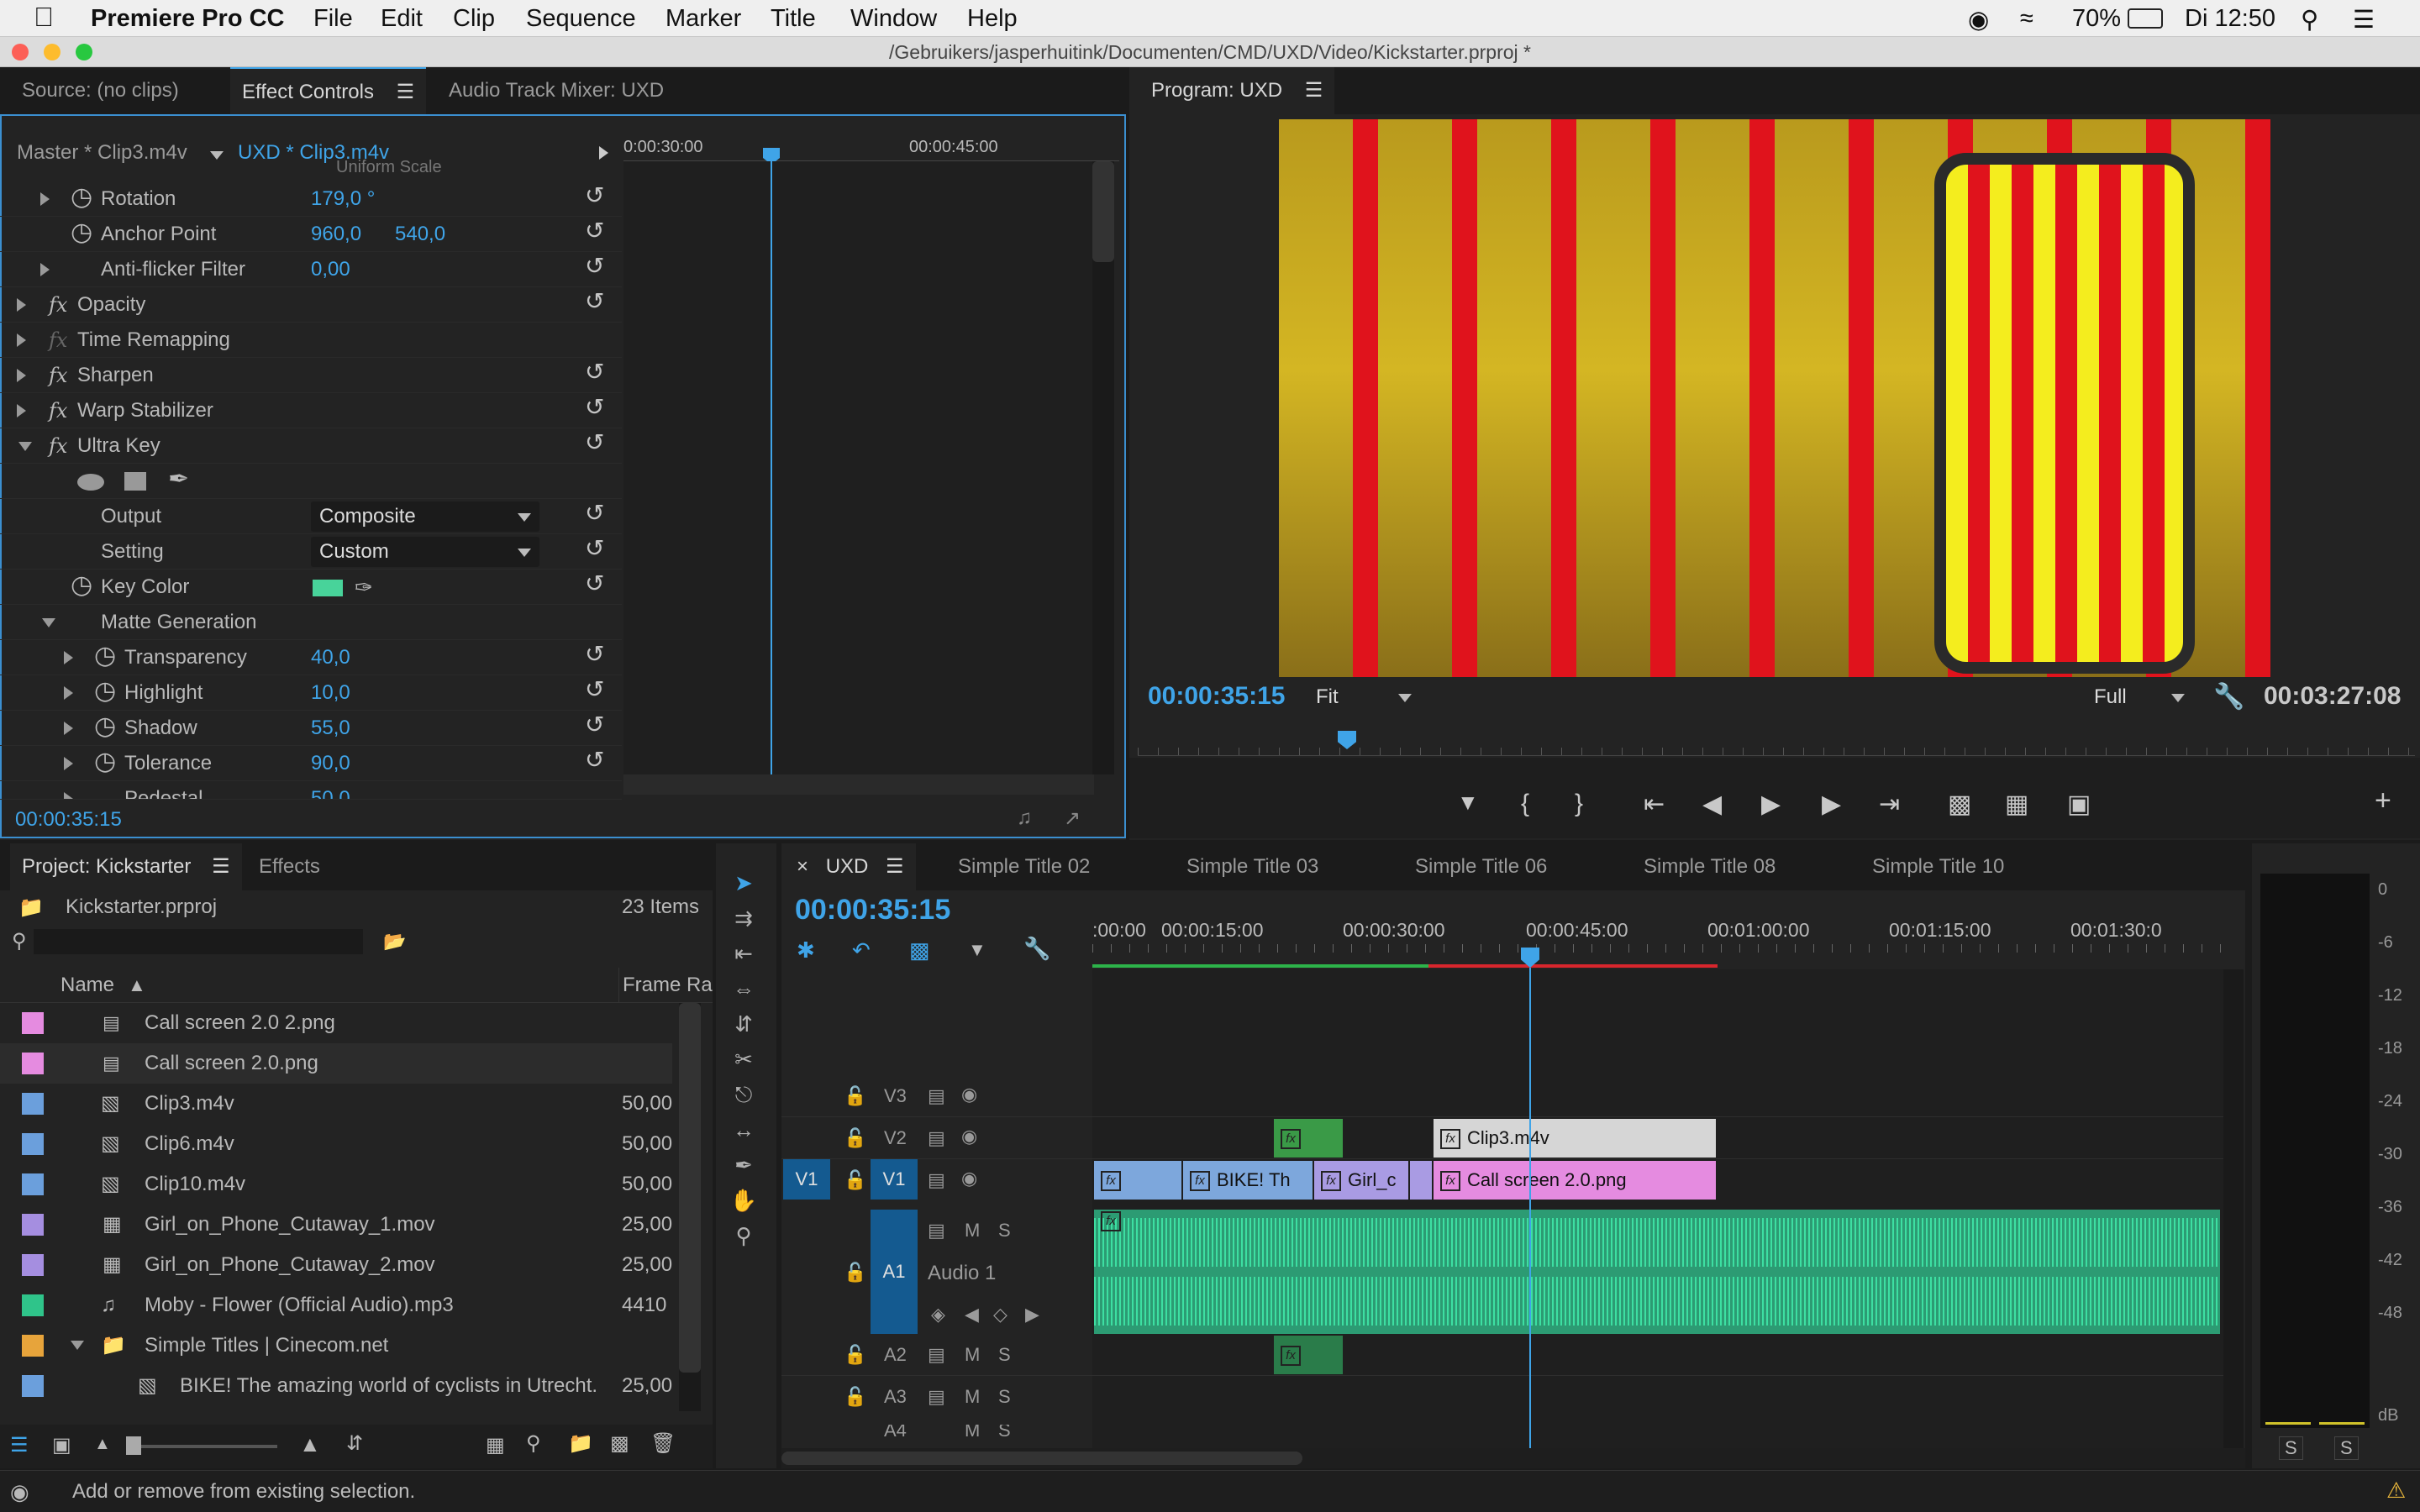 Image resolution: width=2420 pixels, height=1512 pixels. What do you see at coordinates (330, 693) in the screenshot?
I see `highlight-value: 10,0` at bounding box center [330, 693].